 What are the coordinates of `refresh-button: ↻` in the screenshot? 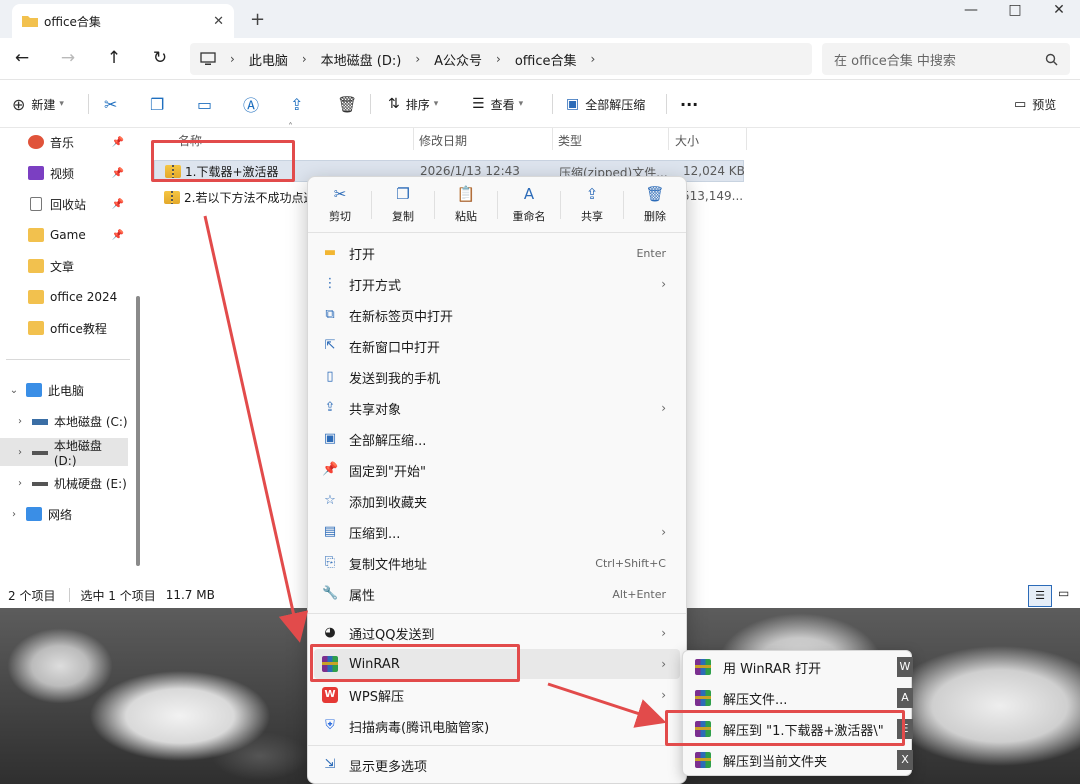 It's located at (160, 59).